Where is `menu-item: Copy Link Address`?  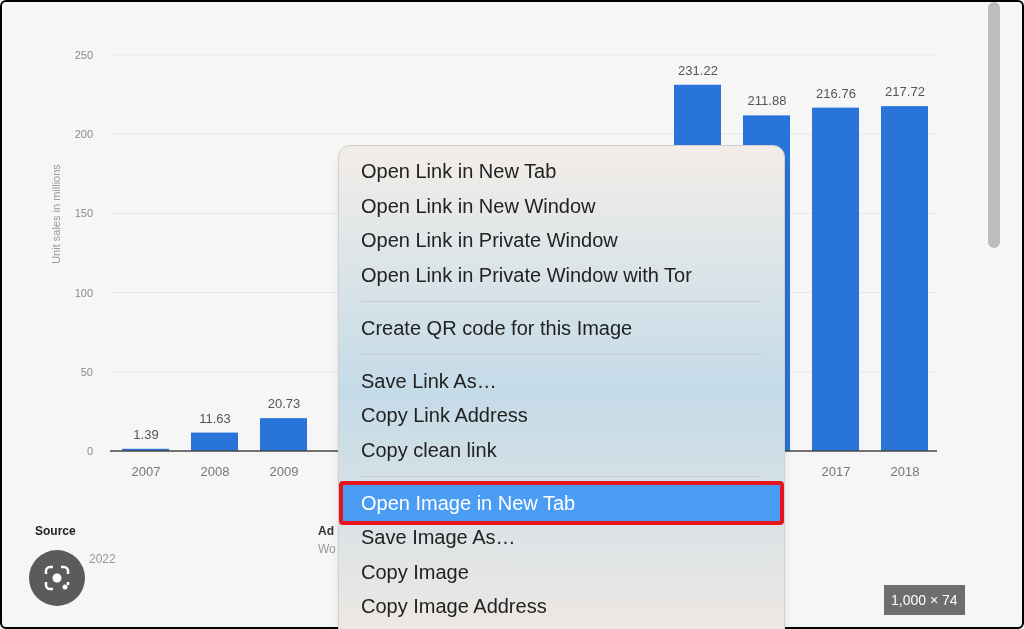
menu-item: Copy Link Address is located at coordinates (561, 415).